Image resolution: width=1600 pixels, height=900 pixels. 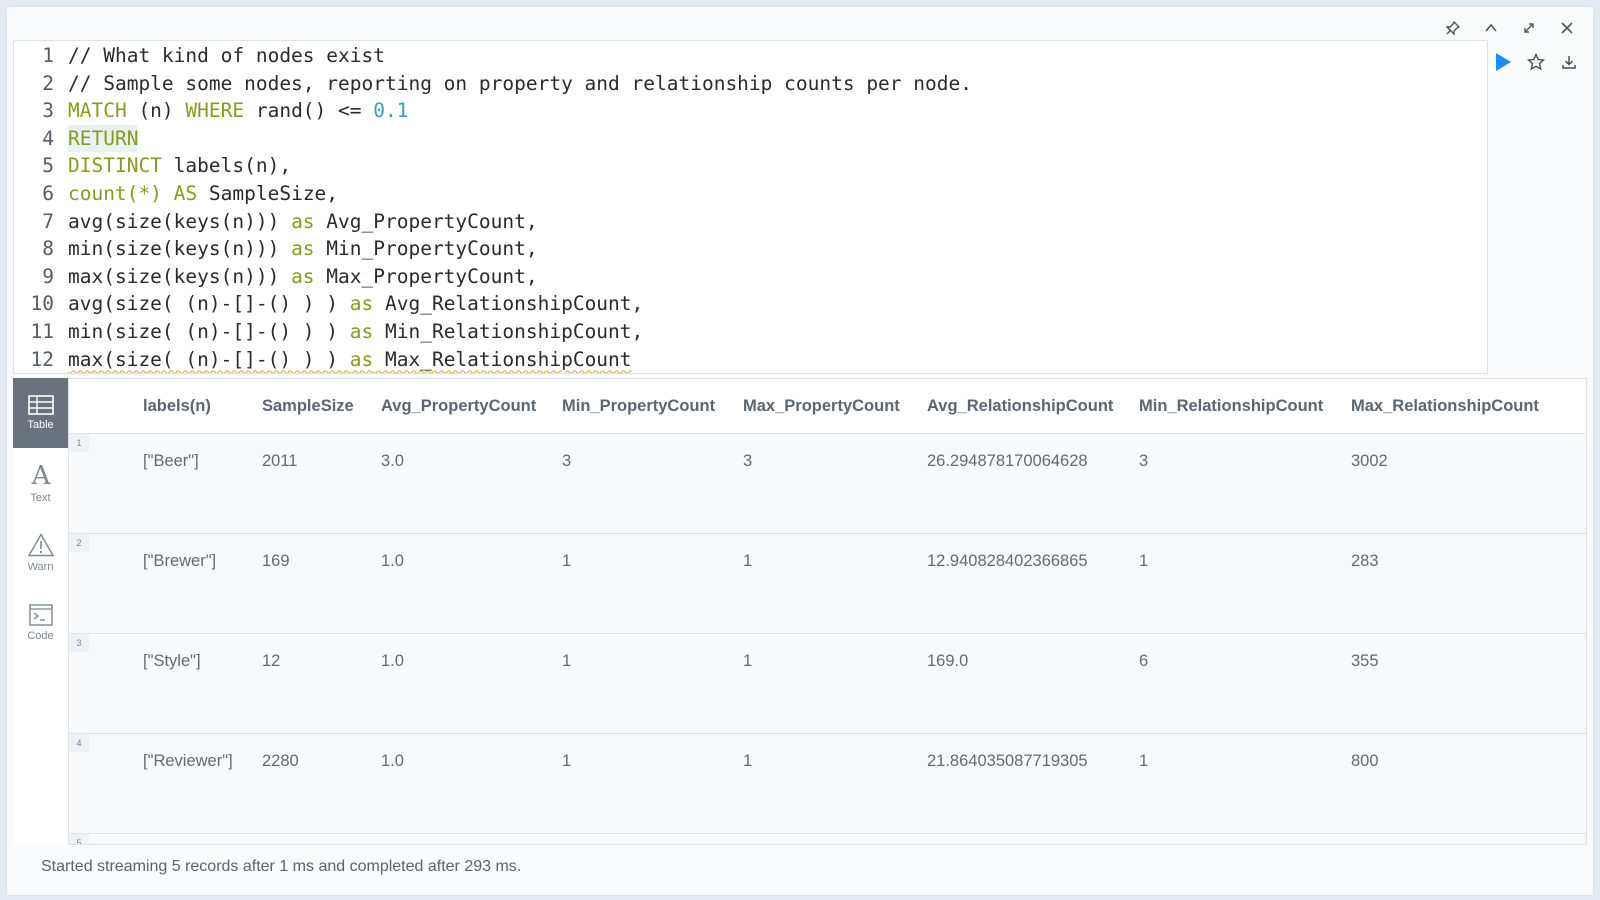 I want to click on row-index-cell: 3, so click(x=106, y=683).